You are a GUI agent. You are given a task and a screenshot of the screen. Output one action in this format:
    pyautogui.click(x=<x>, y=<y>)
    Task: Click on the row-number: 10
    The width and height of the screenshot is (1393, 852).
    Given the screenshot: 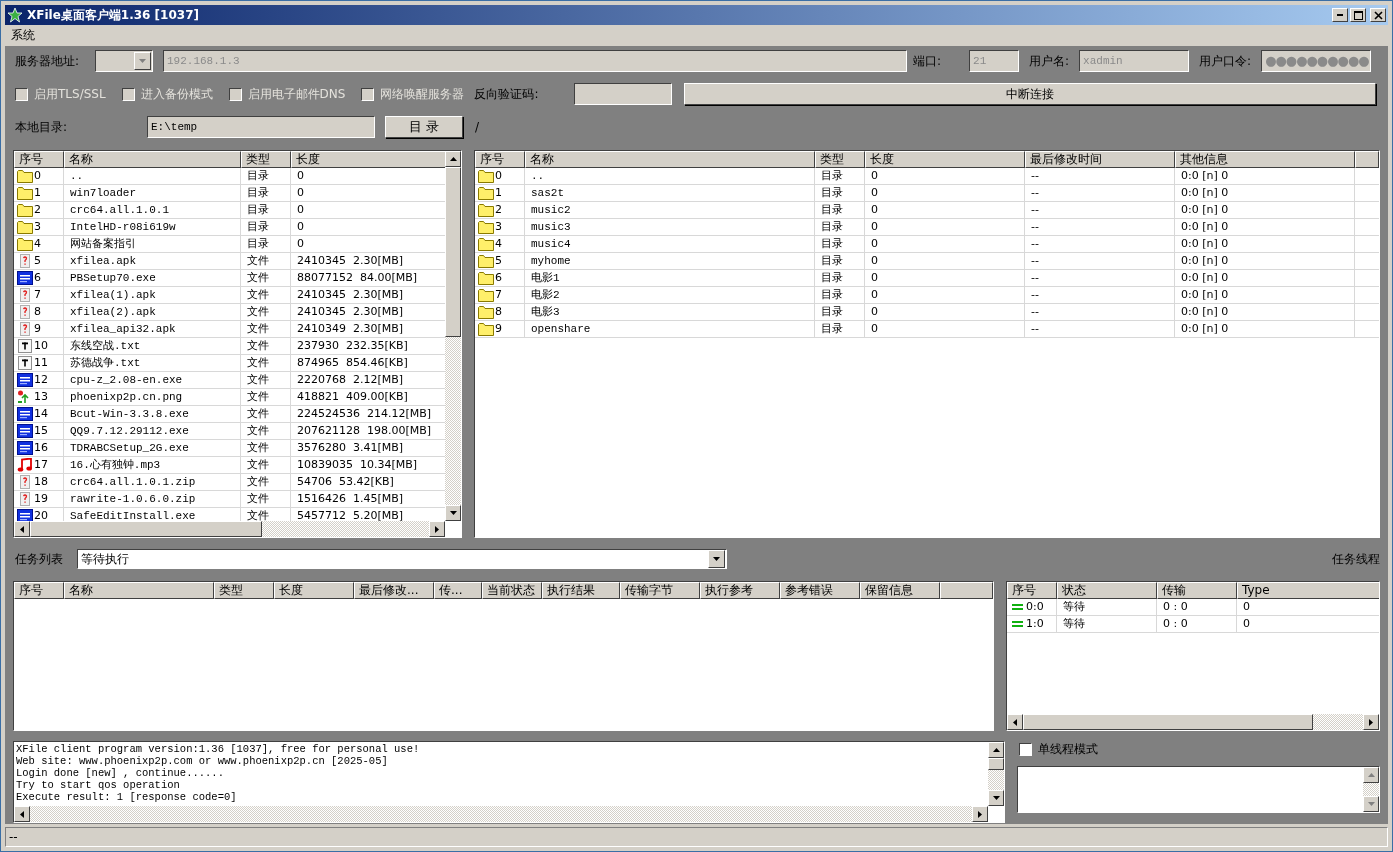 What is the action you would take?
    pyautogui.click(x=41, y=346)
    